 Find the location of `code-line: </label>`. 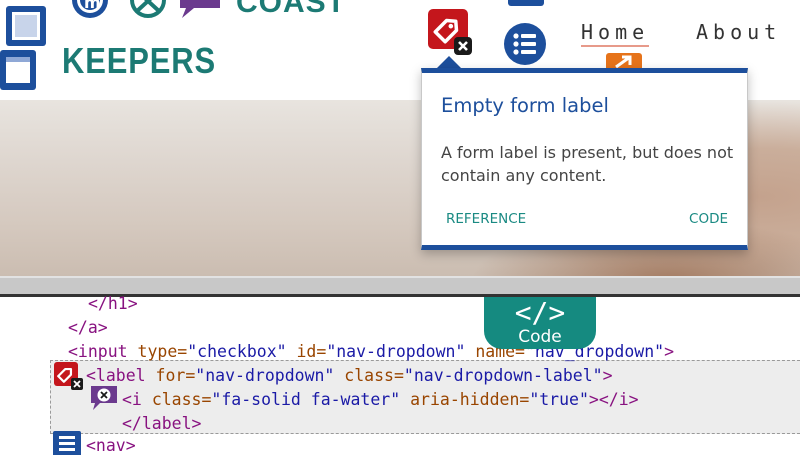

code-line: </label> is located at coordinates (162, 423).